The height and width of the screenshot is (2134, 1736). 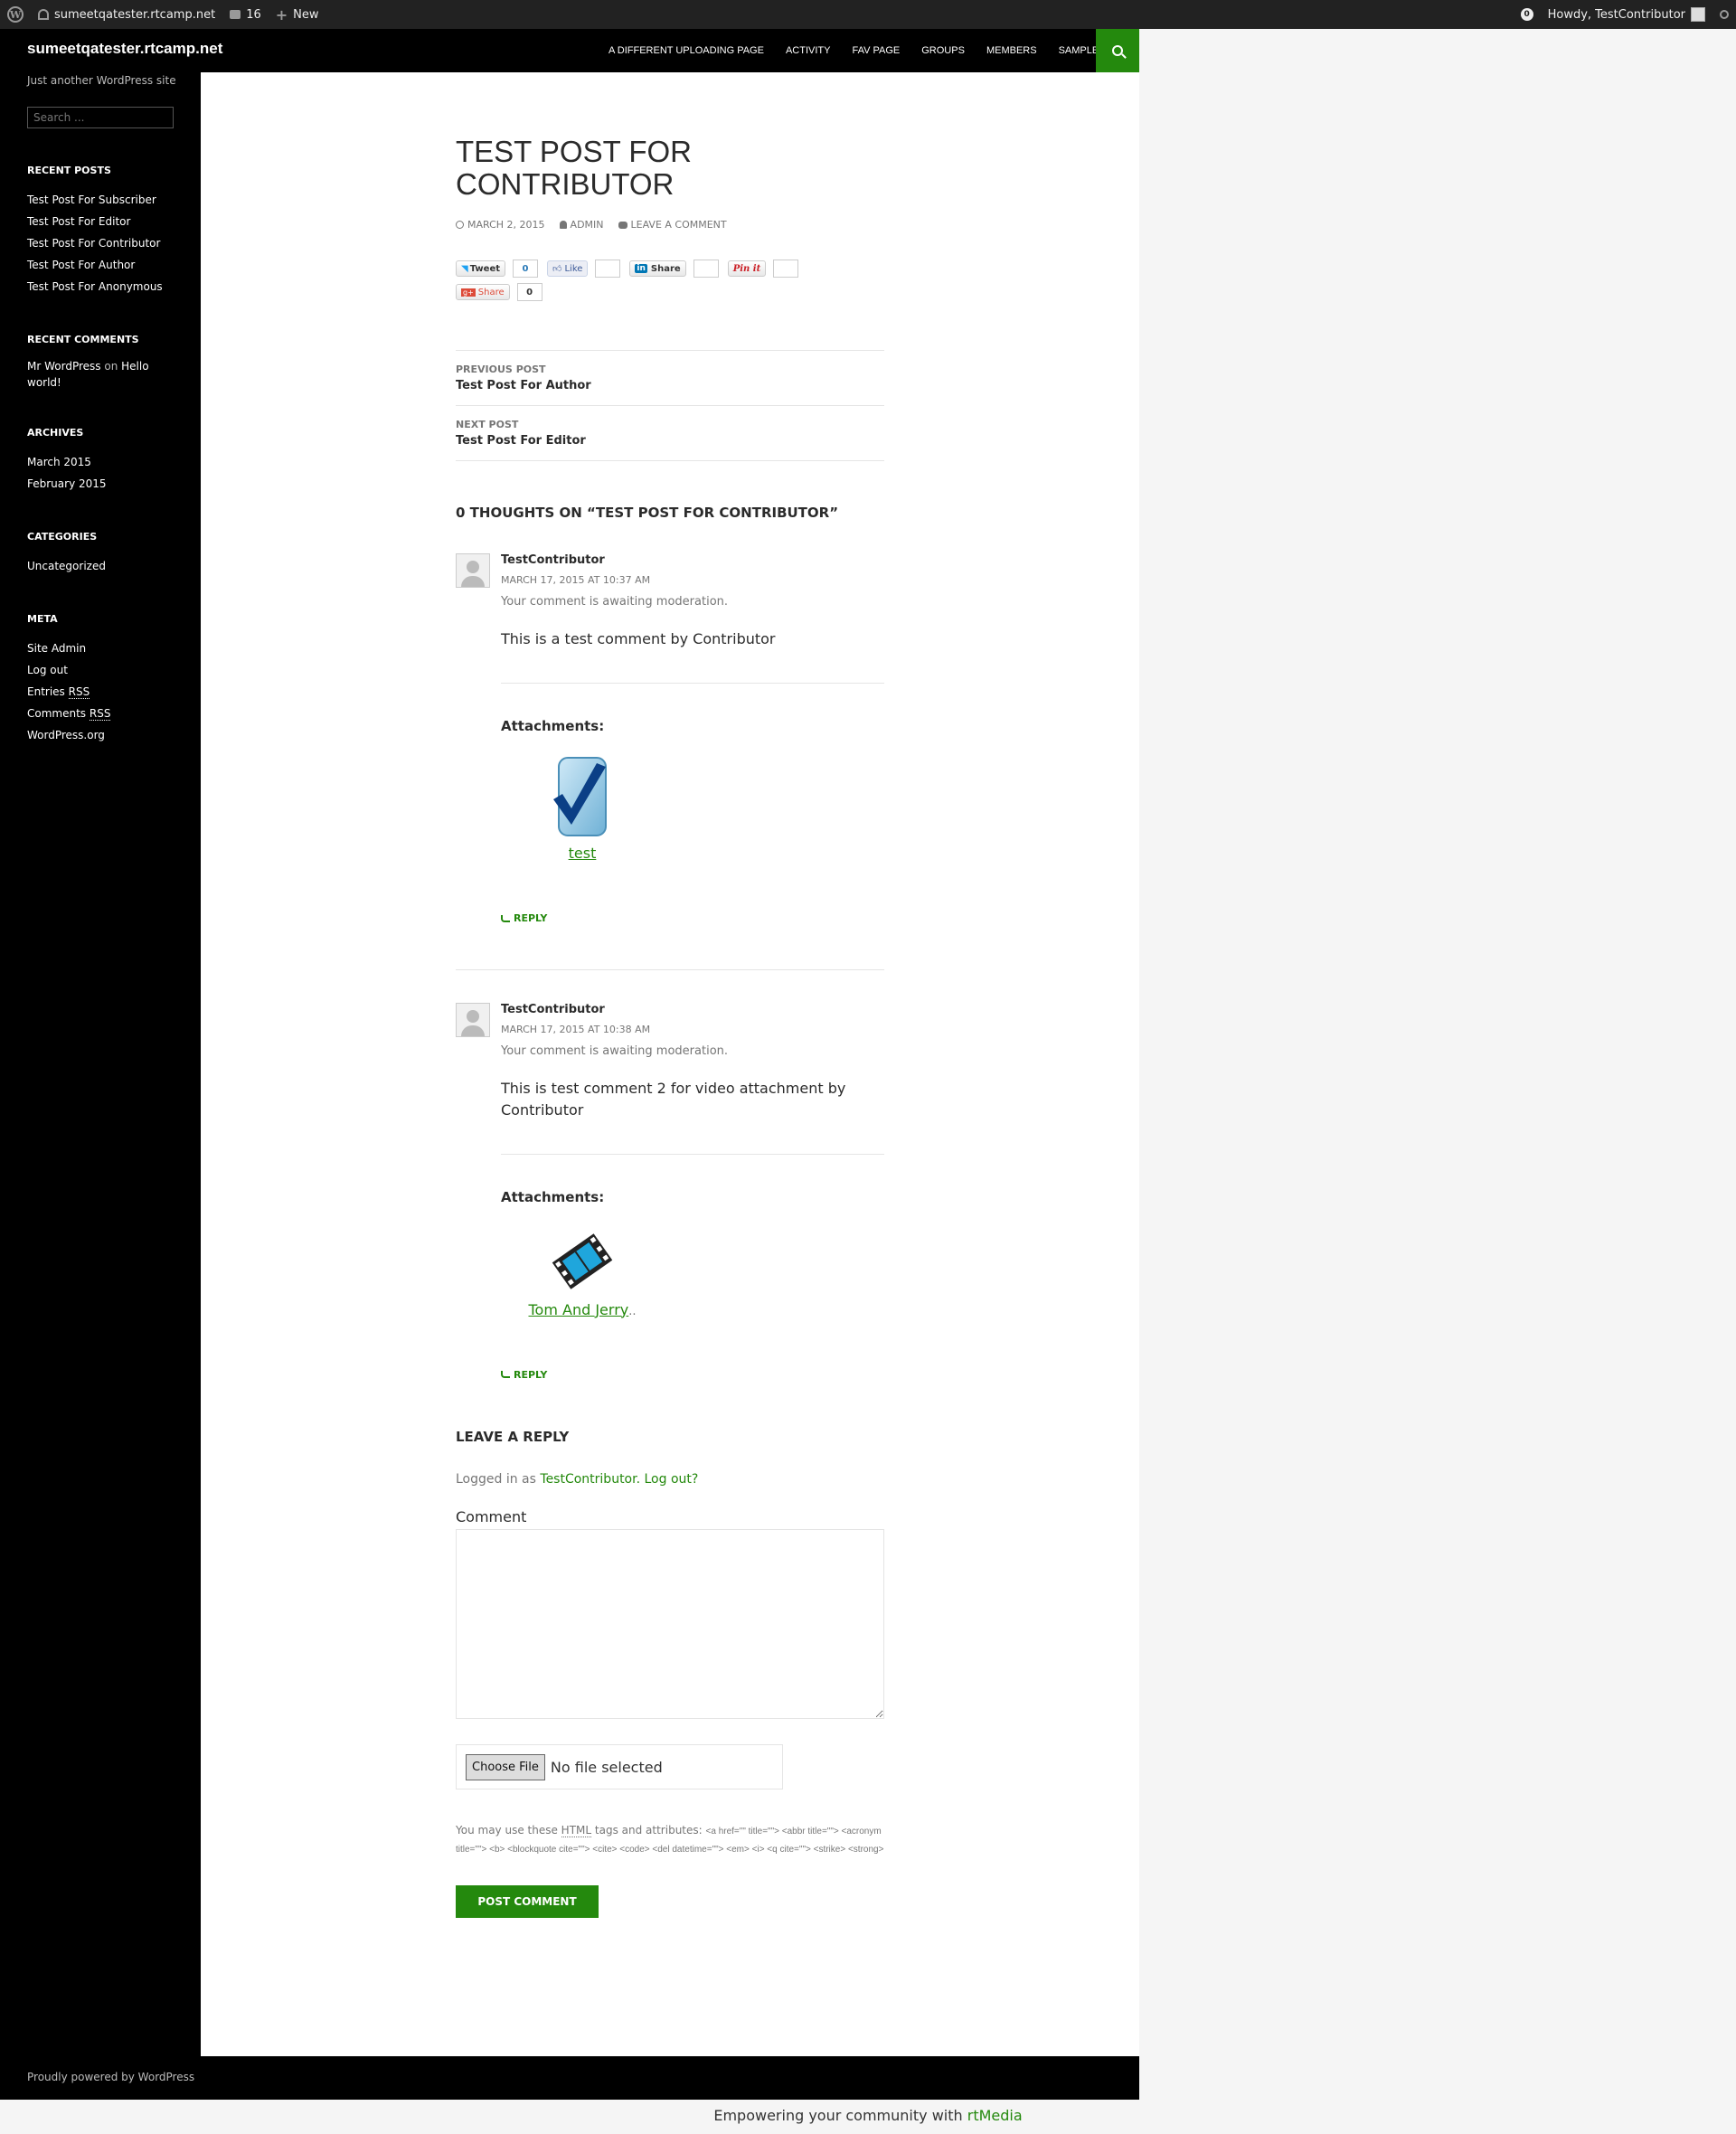 I want to click on meta-entries-rss: Entries RSS, so click(x=104, y=692).